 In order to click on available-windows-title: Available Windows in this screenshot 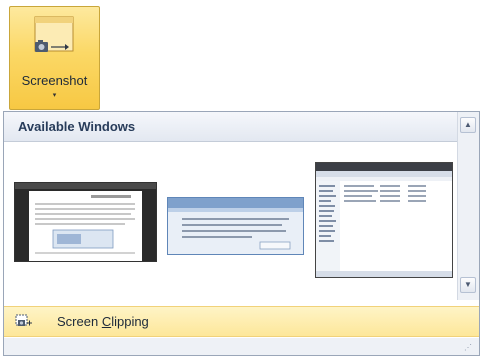, I will do `click(77, 126)`.